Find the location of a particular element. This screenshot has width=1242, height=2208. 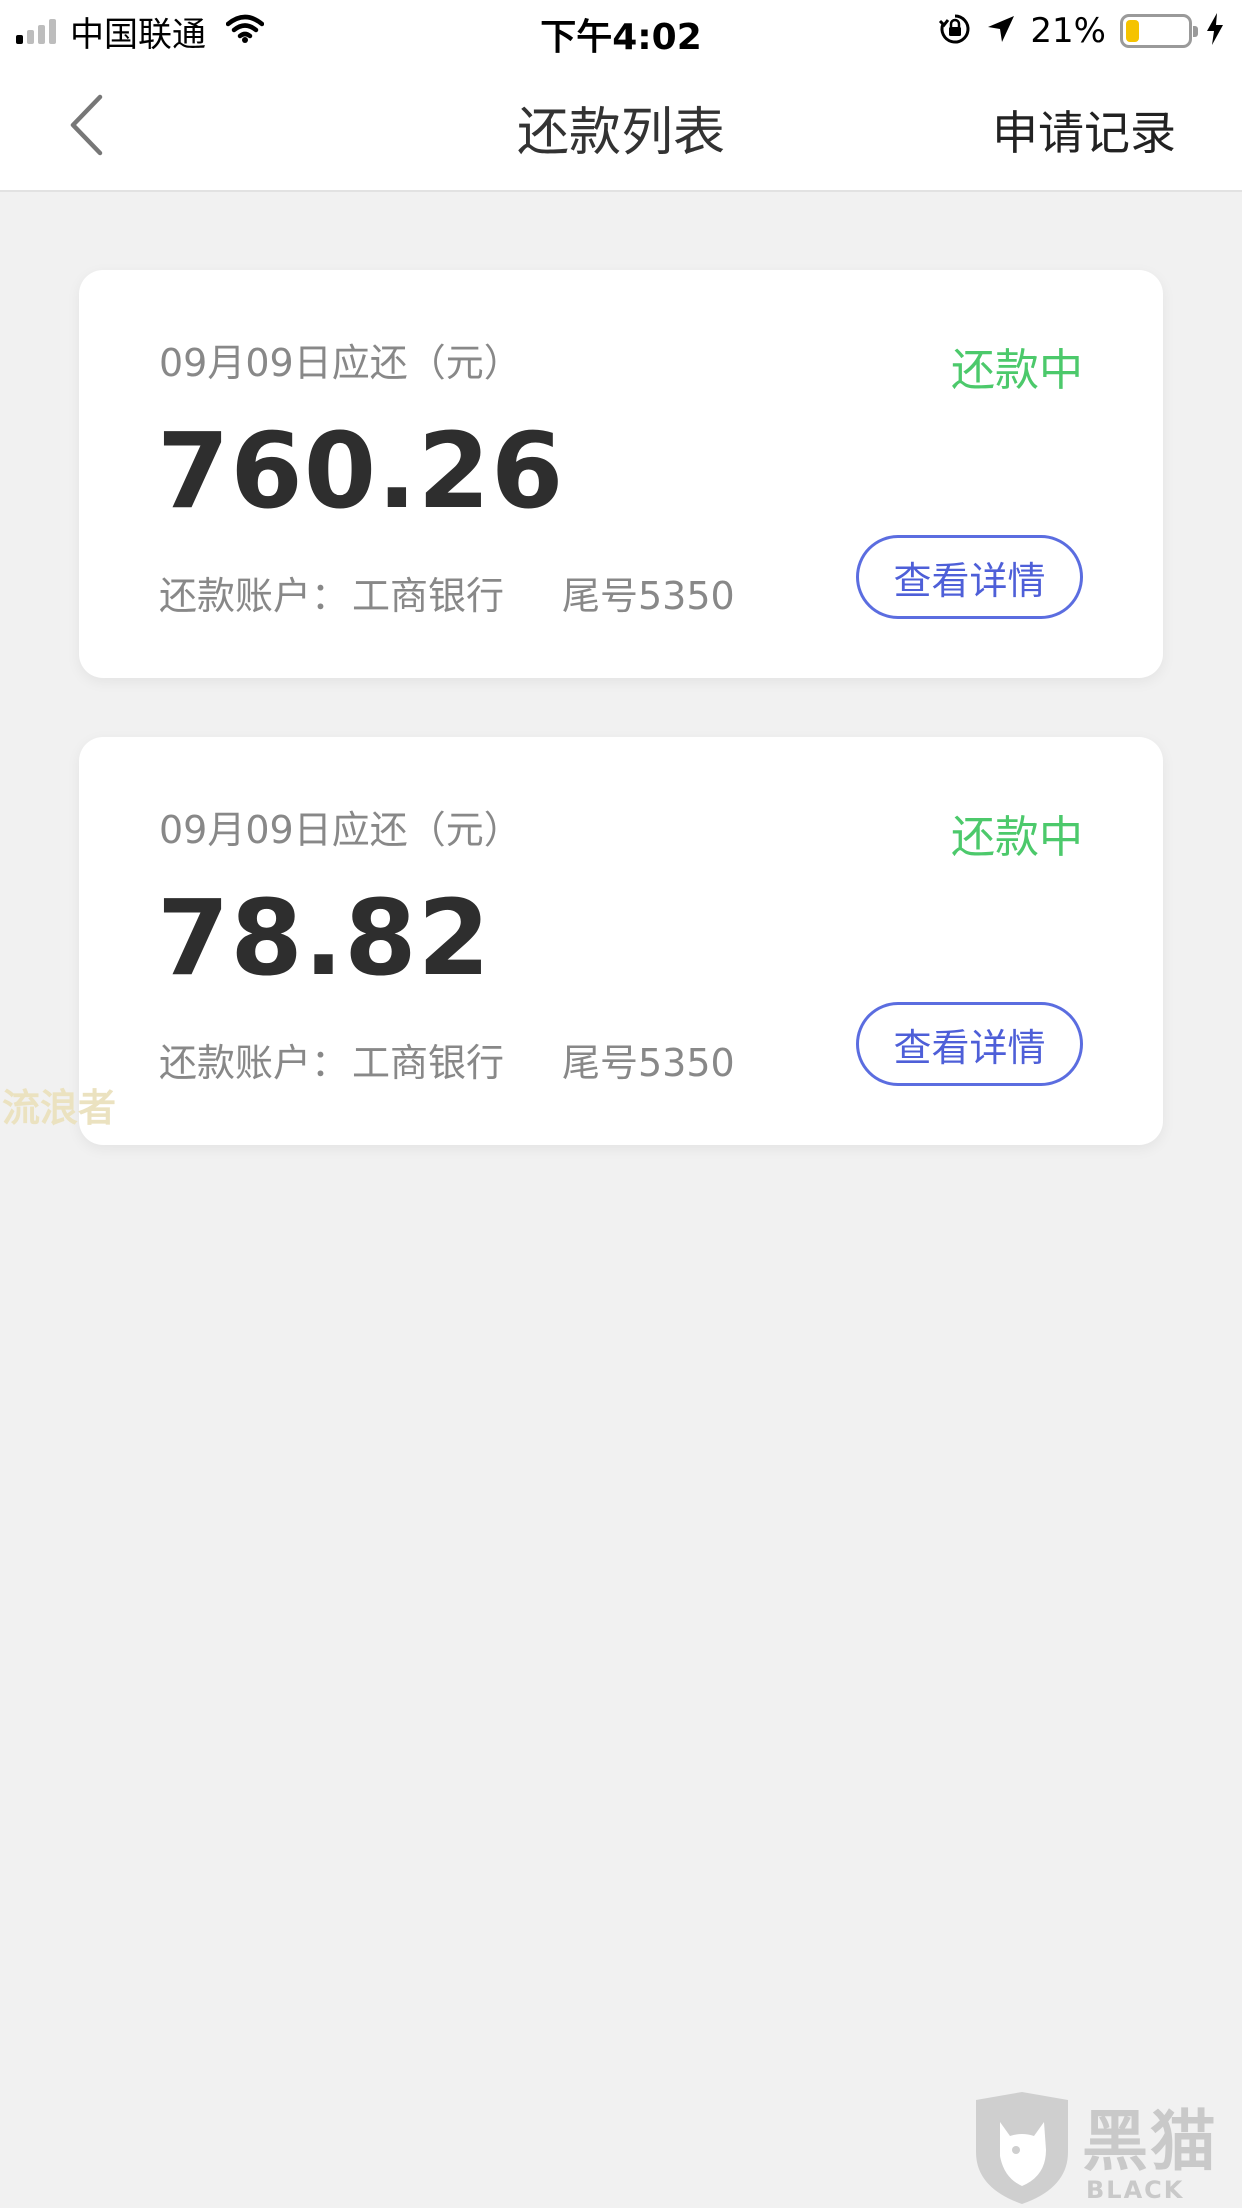

blackcat-watermark-logo: 黑猫 BLACK CAT is located at coordinates (1105, 2150).